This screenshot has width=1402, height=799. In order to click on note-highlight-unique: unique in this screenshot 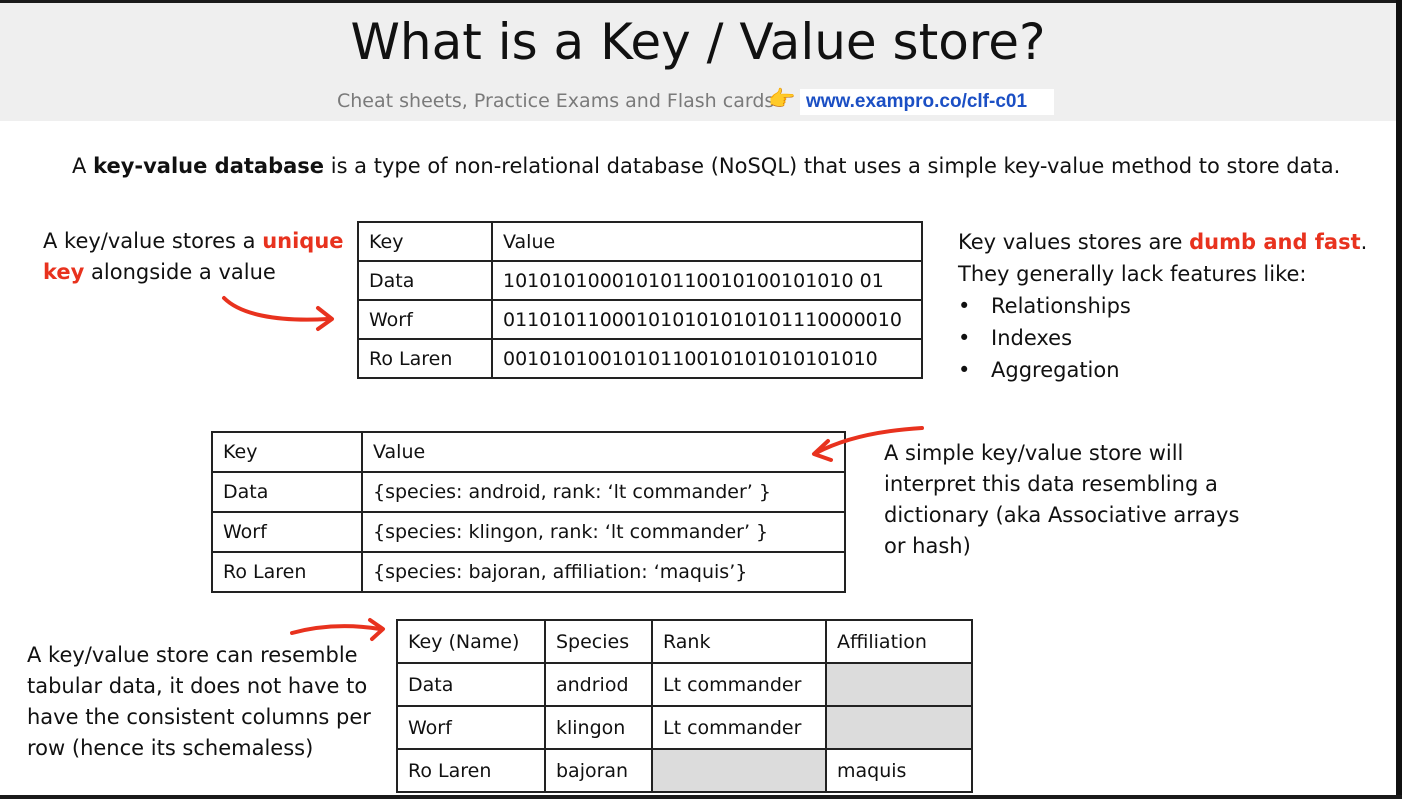, I will do `click(303, 241)`.